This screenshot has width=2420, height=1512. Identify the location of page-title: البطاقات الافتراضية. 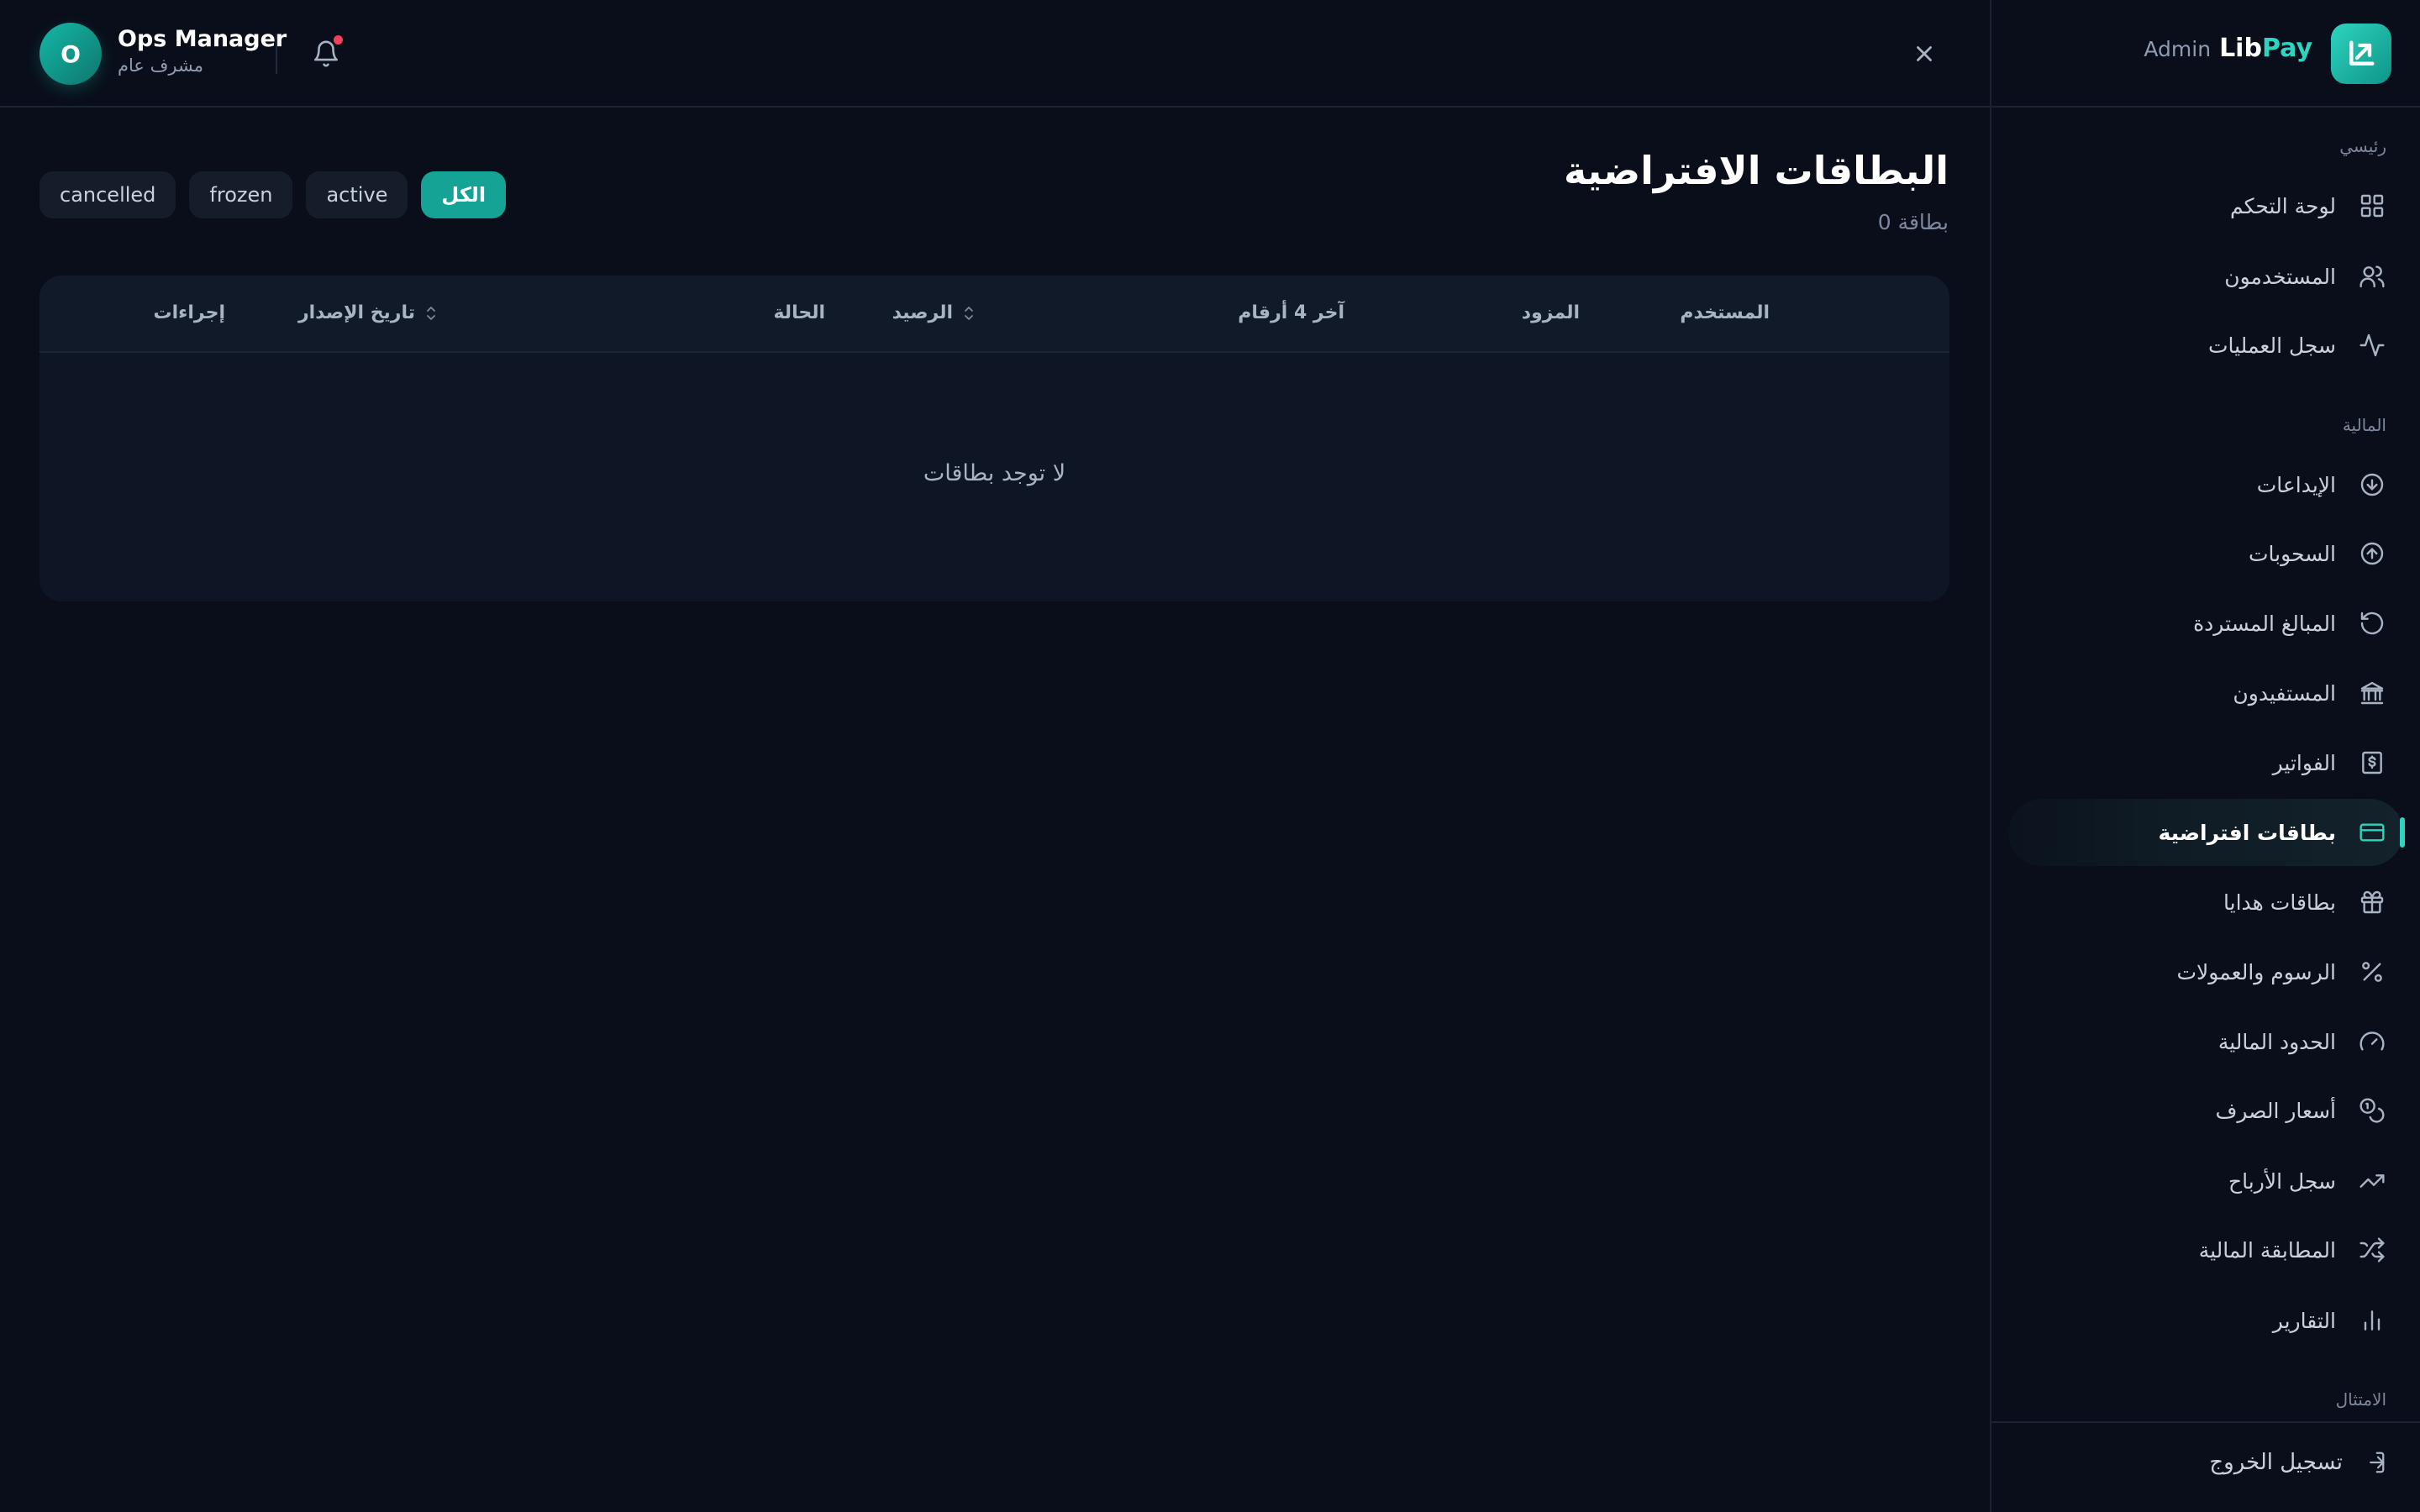
(1756, 170).